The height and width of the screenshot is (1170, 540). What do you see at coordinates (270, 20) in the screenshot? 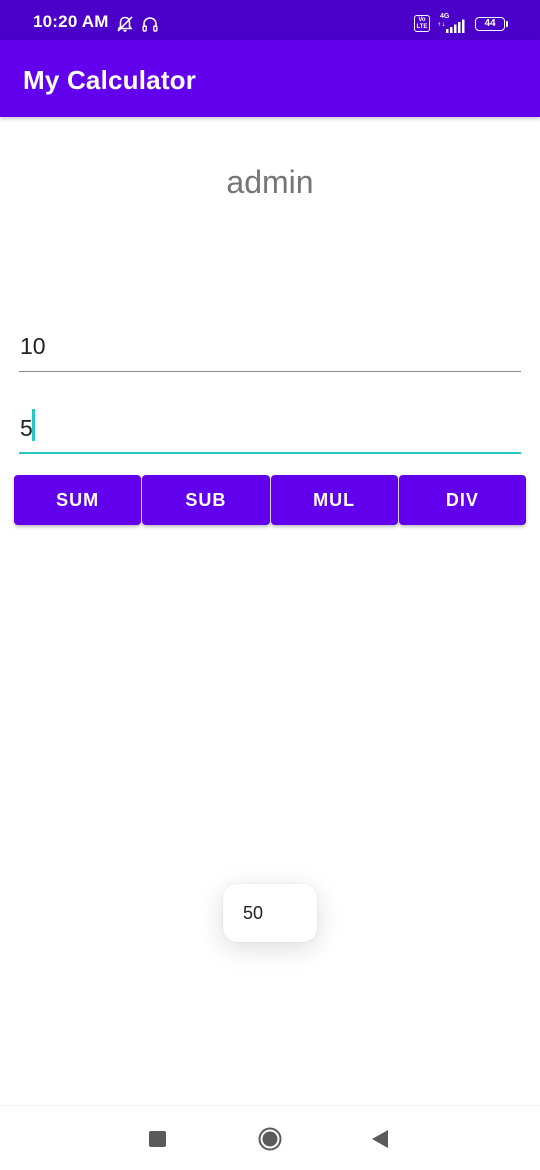
I see `status-bar: 10:20 AM Vo LTE 4G ↑↓ 44` at bounding box center [270, 20].